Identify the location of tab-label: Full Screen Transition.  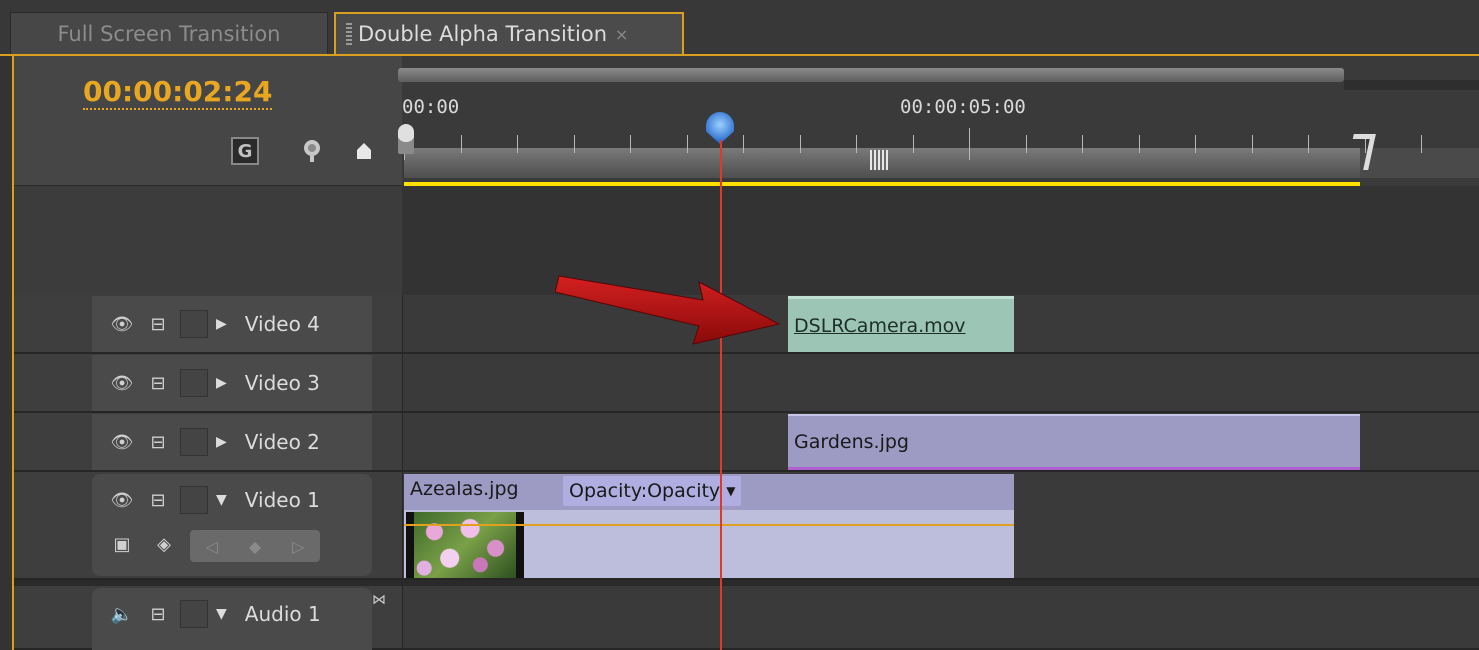
(169, 33).